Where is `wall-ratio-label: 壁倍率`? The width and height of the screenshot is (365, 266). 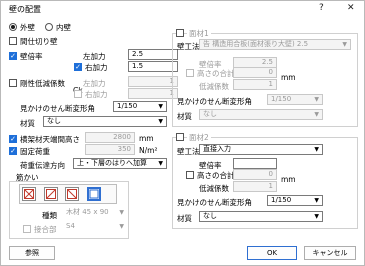 wall-ratio-label: 壁倍率 is located at coordinates (31, 56).